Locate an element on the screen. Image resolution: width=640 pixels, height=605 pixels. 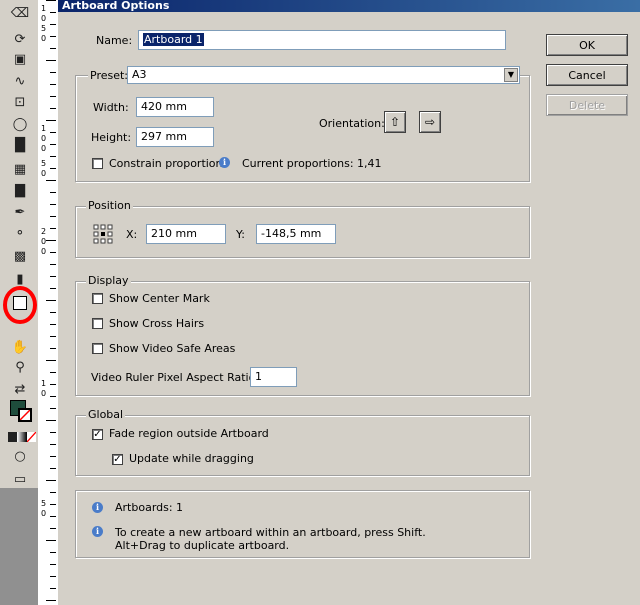
eyedropper-icon: ✒ is located at coordinates (20, 212).